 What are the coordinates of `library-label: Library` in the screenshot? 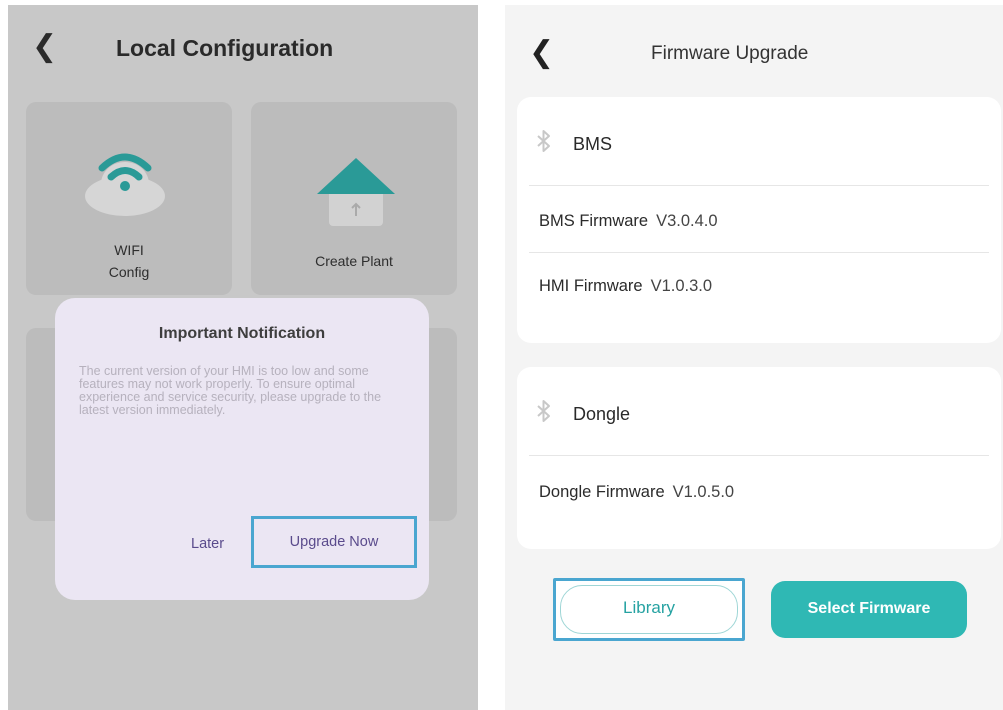 It's located at (649, 607).